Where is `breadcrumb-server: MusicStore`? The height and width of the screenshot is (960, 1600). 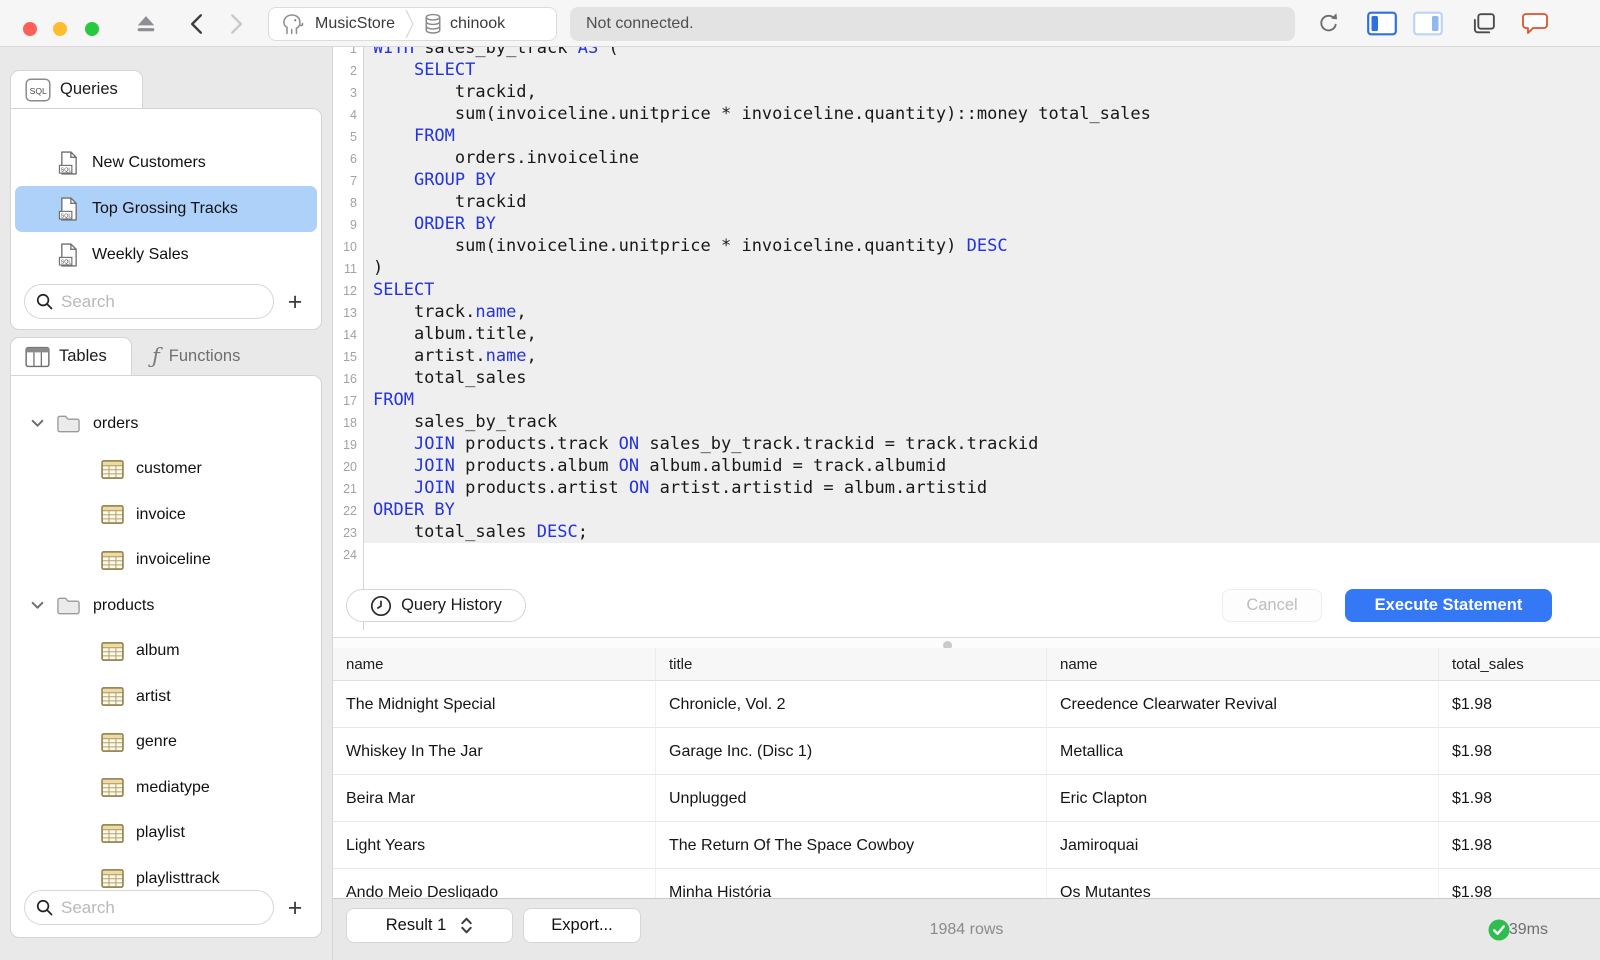
breadcrumb-server: MusicStore is located at coordinates (355, 24).